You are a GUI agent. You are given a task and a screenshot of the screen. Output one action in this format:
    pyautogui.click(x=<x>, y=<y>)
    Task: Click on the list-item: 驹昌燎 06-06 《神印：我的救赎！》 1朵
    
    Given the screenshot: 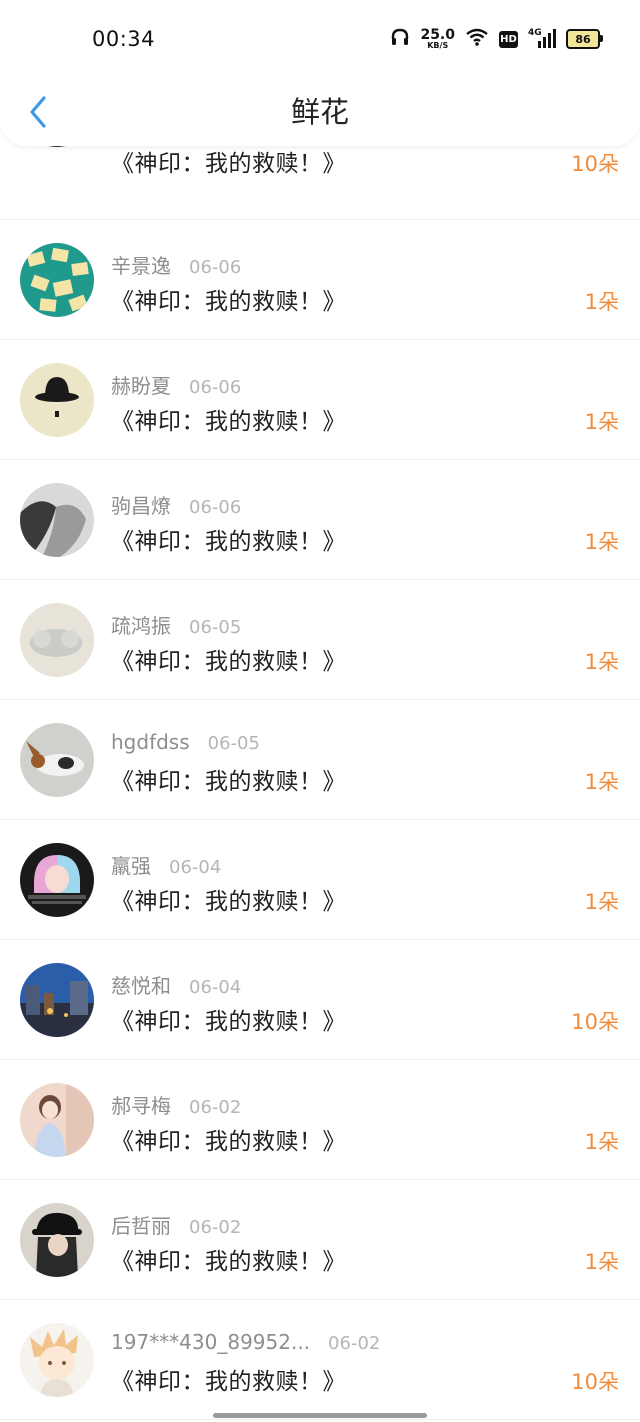 What is the action you would take?
    pyautogui.click(x=320, y=520)
    